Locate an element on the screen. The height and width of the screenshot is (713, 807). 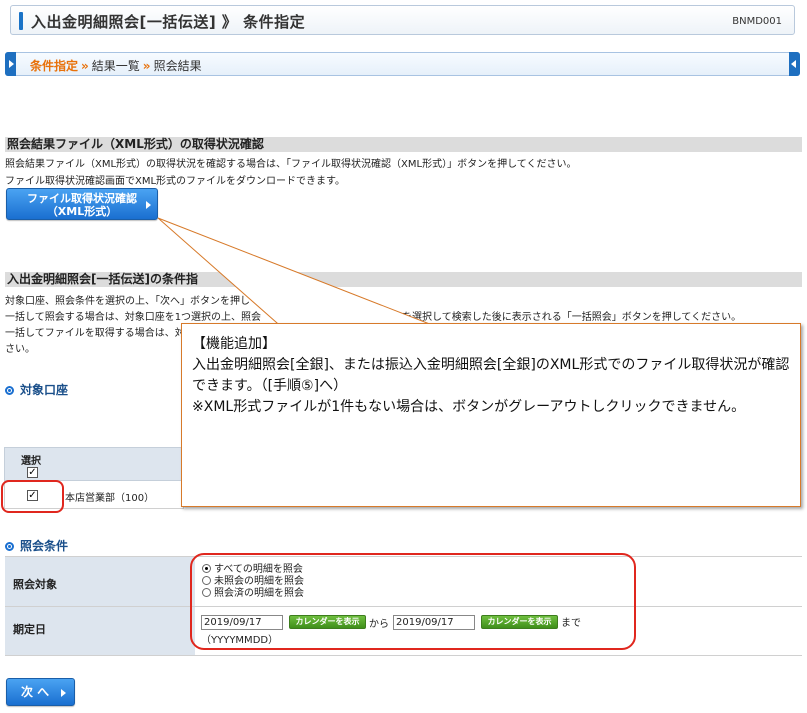
arrow-right-icon is located at coordinates (63, 693).